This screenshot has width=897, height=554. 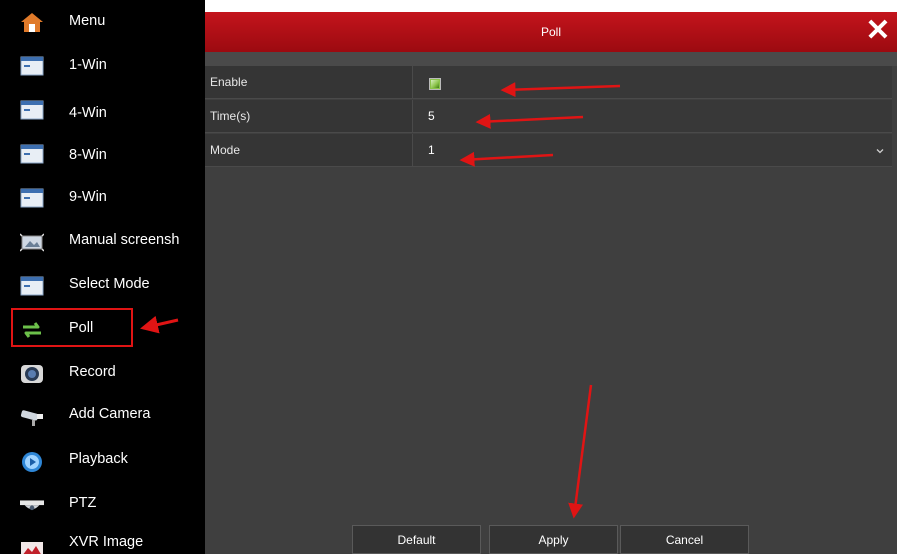 I want to click on enable-row: Enable, so click(x=548, y=82).